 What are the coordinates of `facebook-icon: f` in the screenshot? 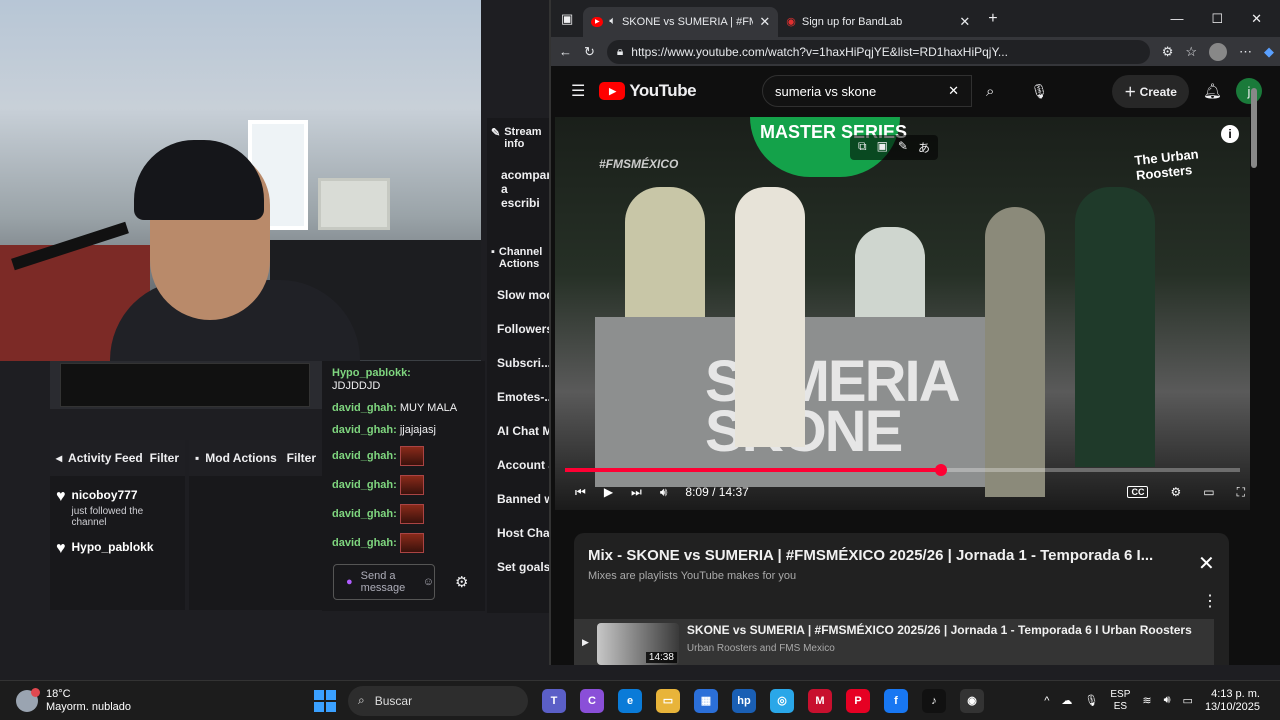 It's located at (896, 700).